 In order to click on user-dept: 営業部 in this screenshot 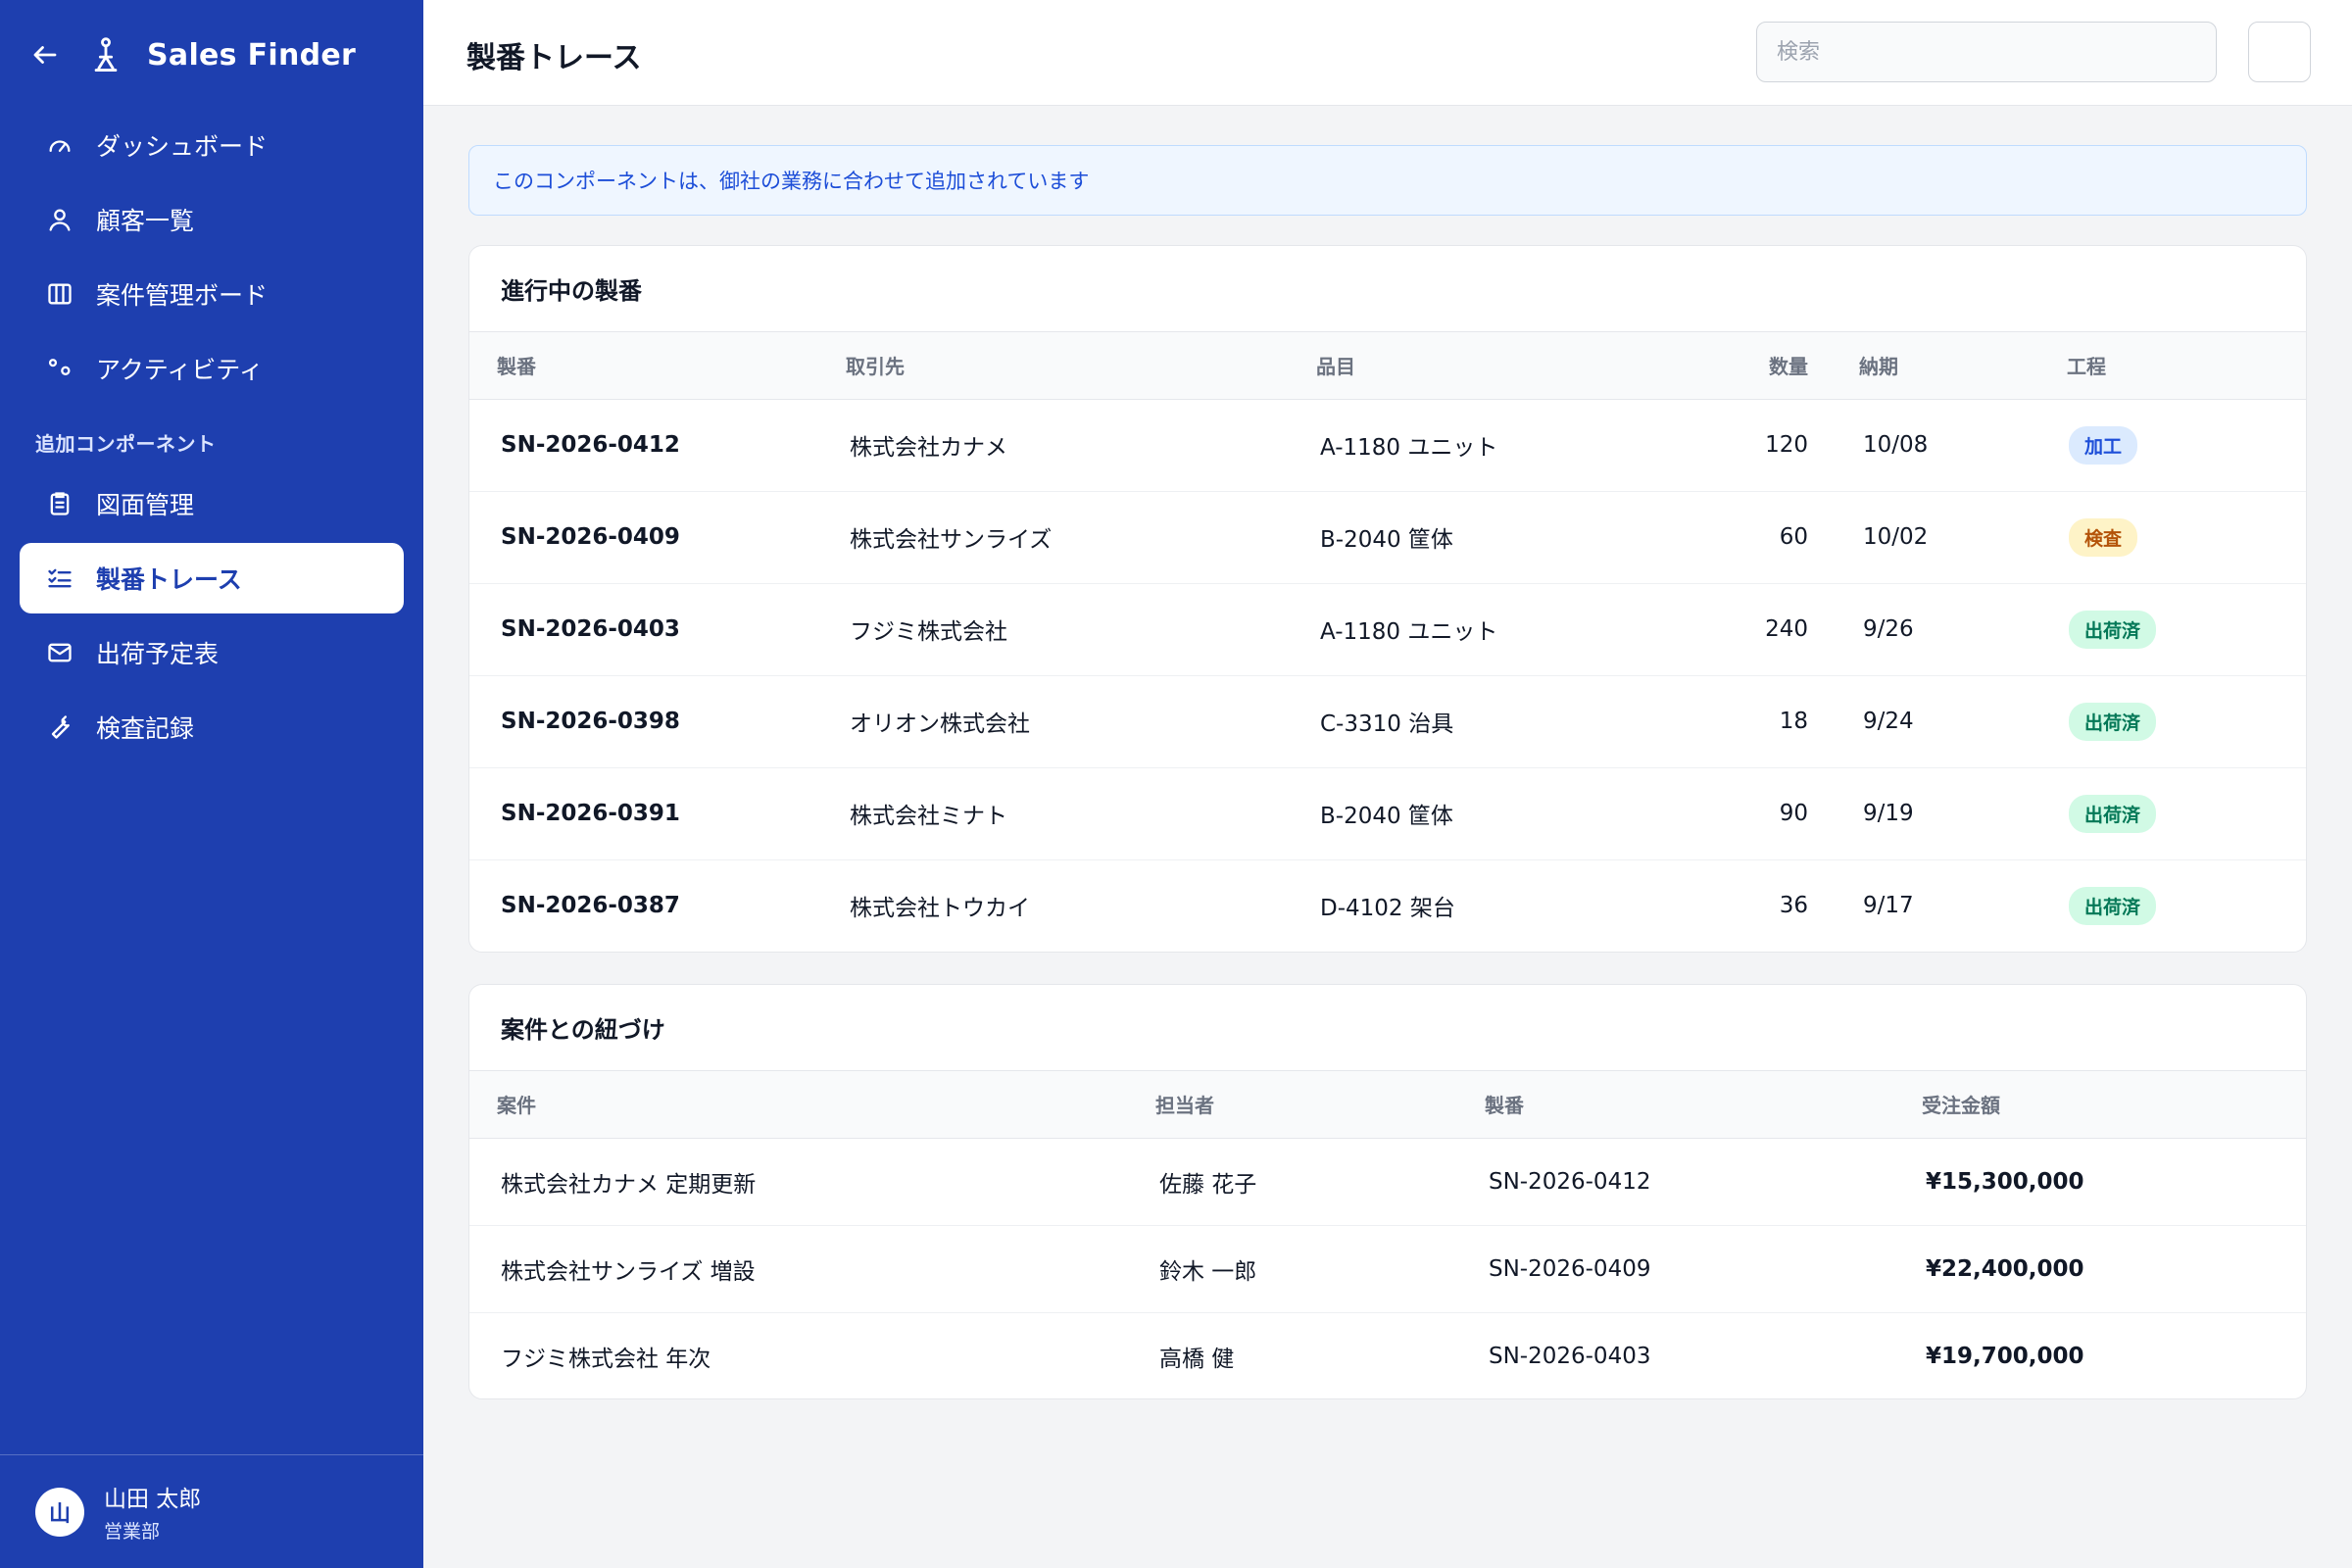, I will do `click(132, 1532)`.